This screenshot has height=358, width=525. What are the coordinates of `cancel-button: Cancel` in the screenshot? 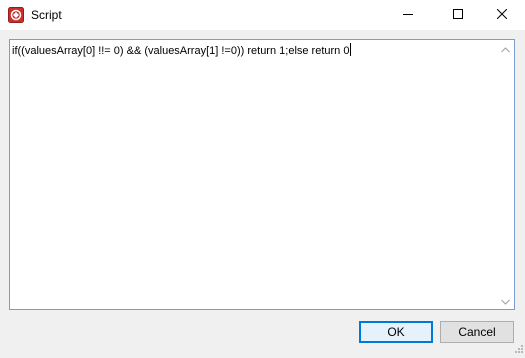 It's located at (477, 332).